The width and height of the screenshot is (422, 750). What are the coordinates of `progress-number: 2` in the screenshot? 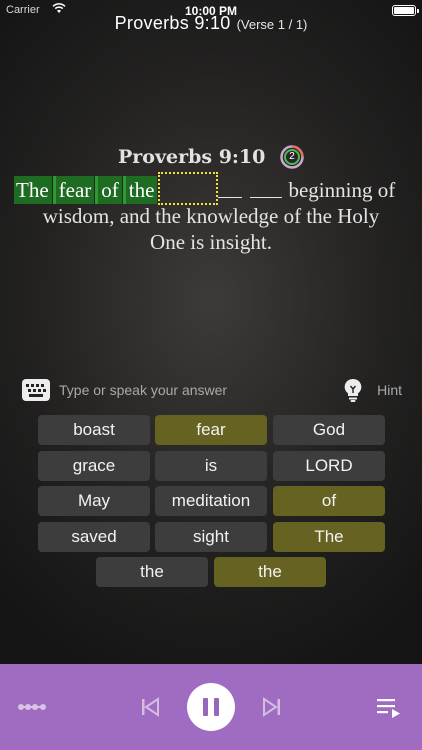 It's located at (292, 156).